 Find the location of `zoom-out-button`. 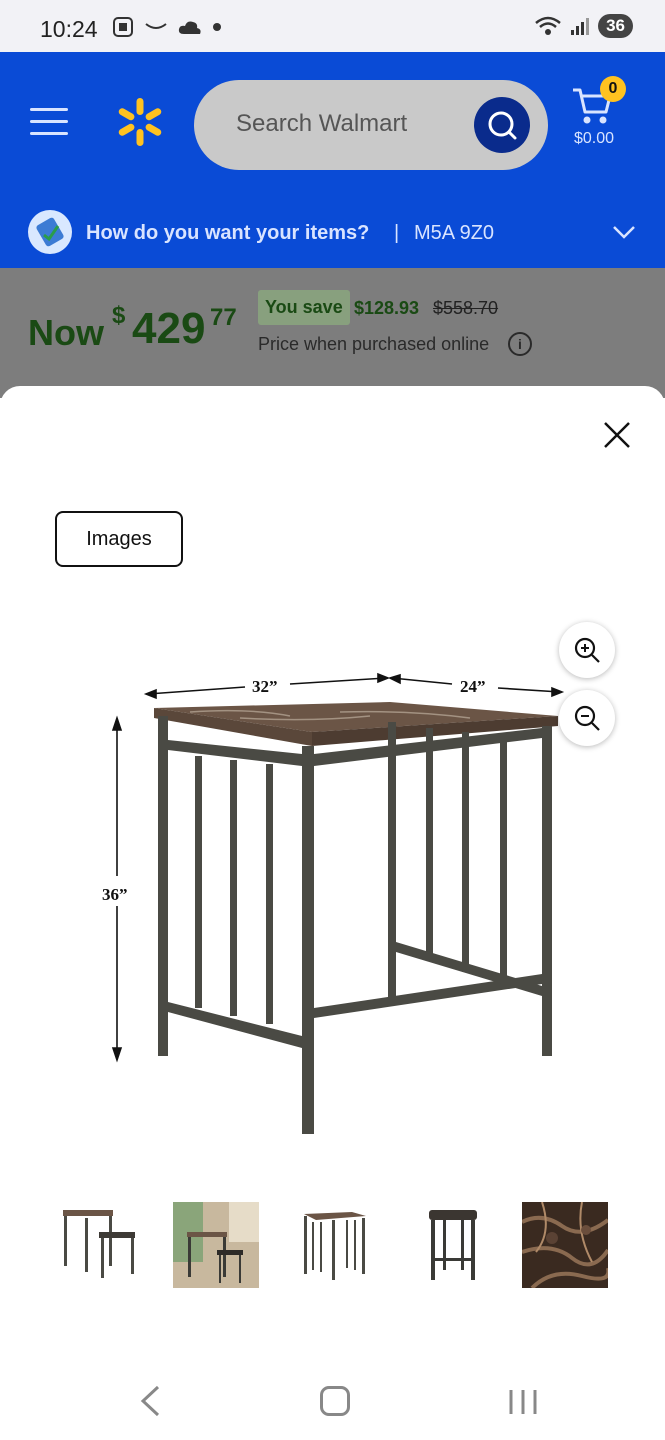

zoom-out-button is located at coordinates (587, 718).